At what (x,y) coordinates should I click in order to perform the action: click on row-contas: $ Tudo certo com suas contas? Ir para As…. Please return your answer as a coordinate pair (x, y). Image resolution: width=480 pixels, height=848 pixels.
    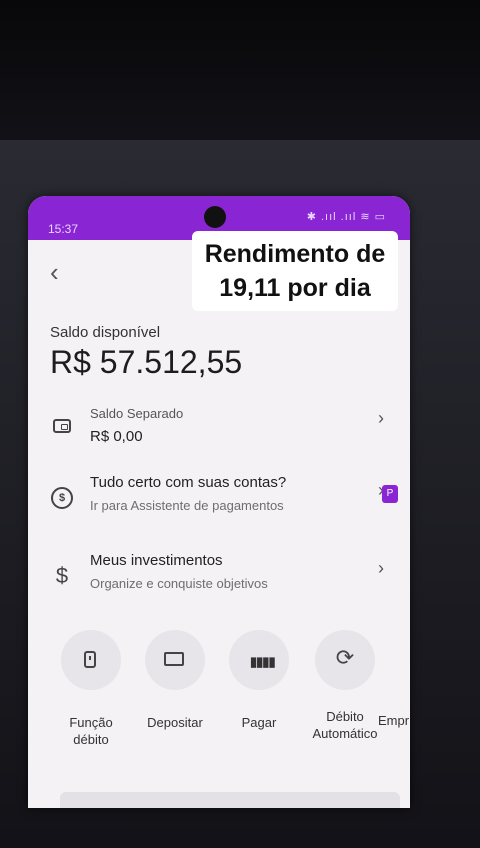
    Looking at the image, I should click on (219, 502).